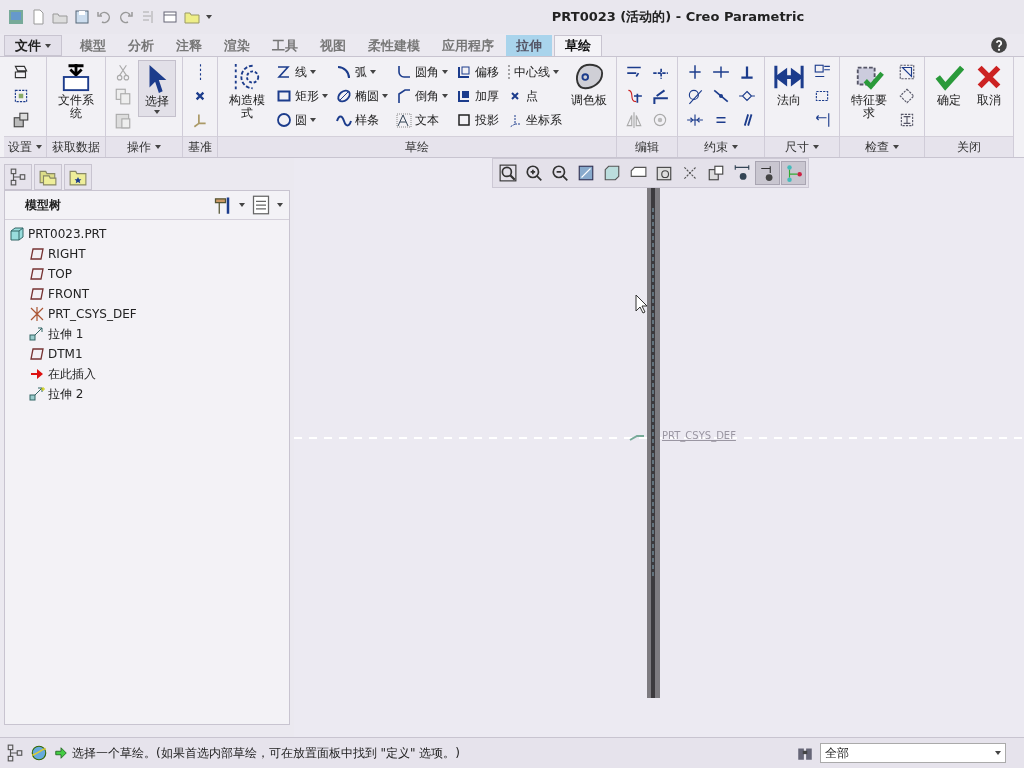 The image size is (1024, 768). Describe the element at coordinates (533, 173) in the screenshot. I see `zoom-in-icon` at that location.